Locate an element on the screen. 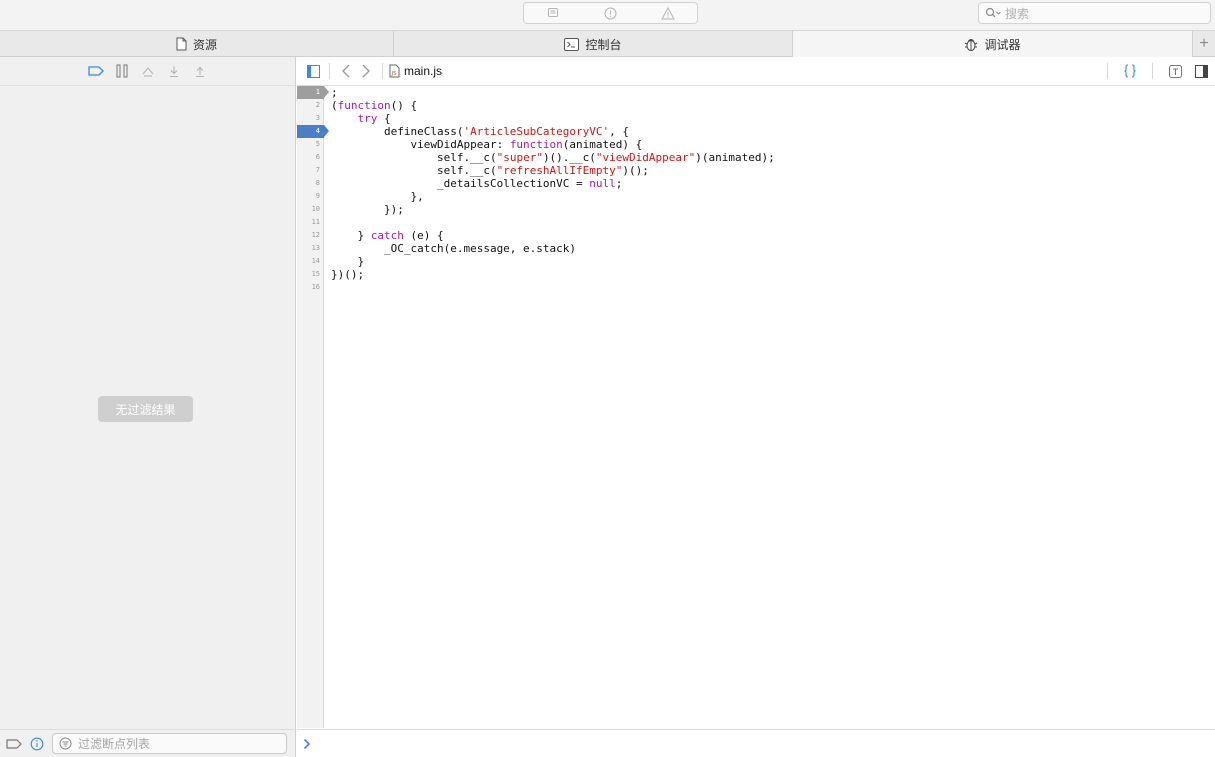 This screenshot has width=1215, height=757. line-number: 14 is located at coordinates (310, 261).